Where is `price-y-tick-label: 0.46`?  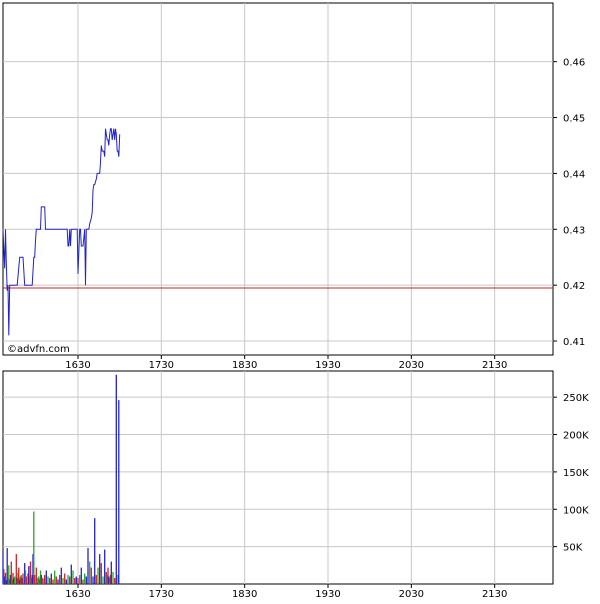 price-y-tick-label: 0.46 is located at coordinates (574, 63).